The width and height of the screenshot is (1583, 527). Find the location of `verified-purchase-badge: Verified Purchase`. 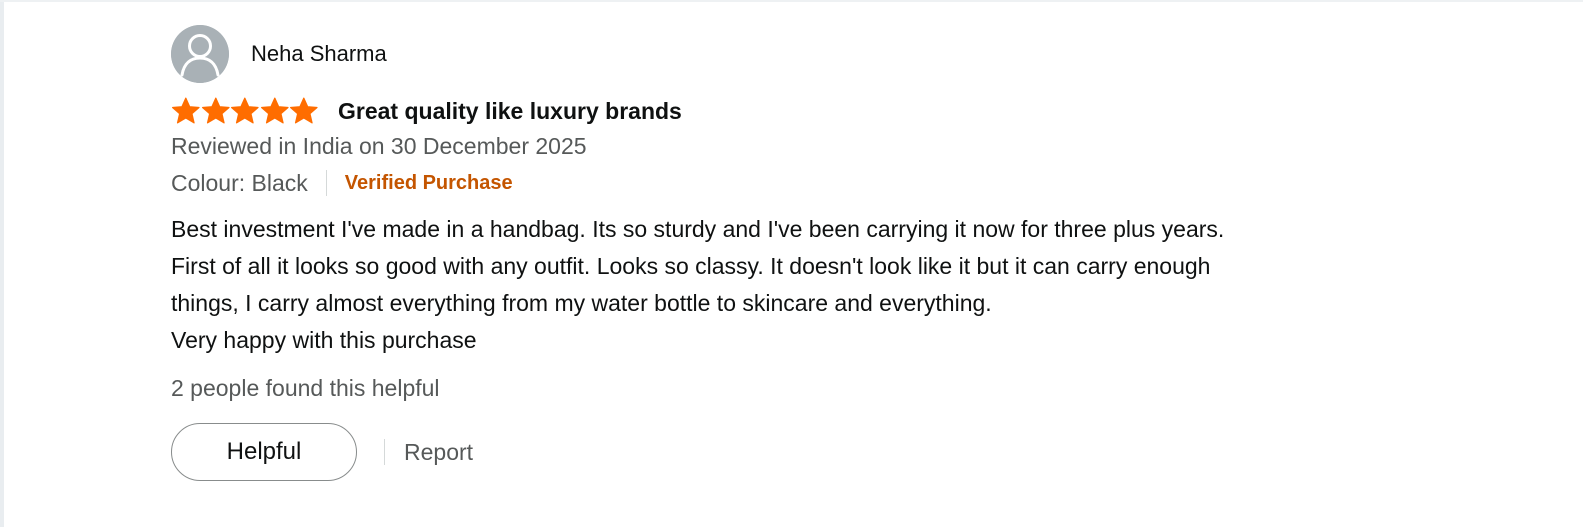

verified-purchase-badge: Verified Purchase is located at coordinates (428, 183).